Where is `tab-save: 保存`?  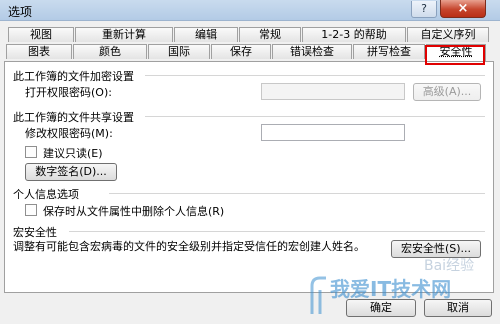 tab-save: 保存 is located at coordinates (241, 51).